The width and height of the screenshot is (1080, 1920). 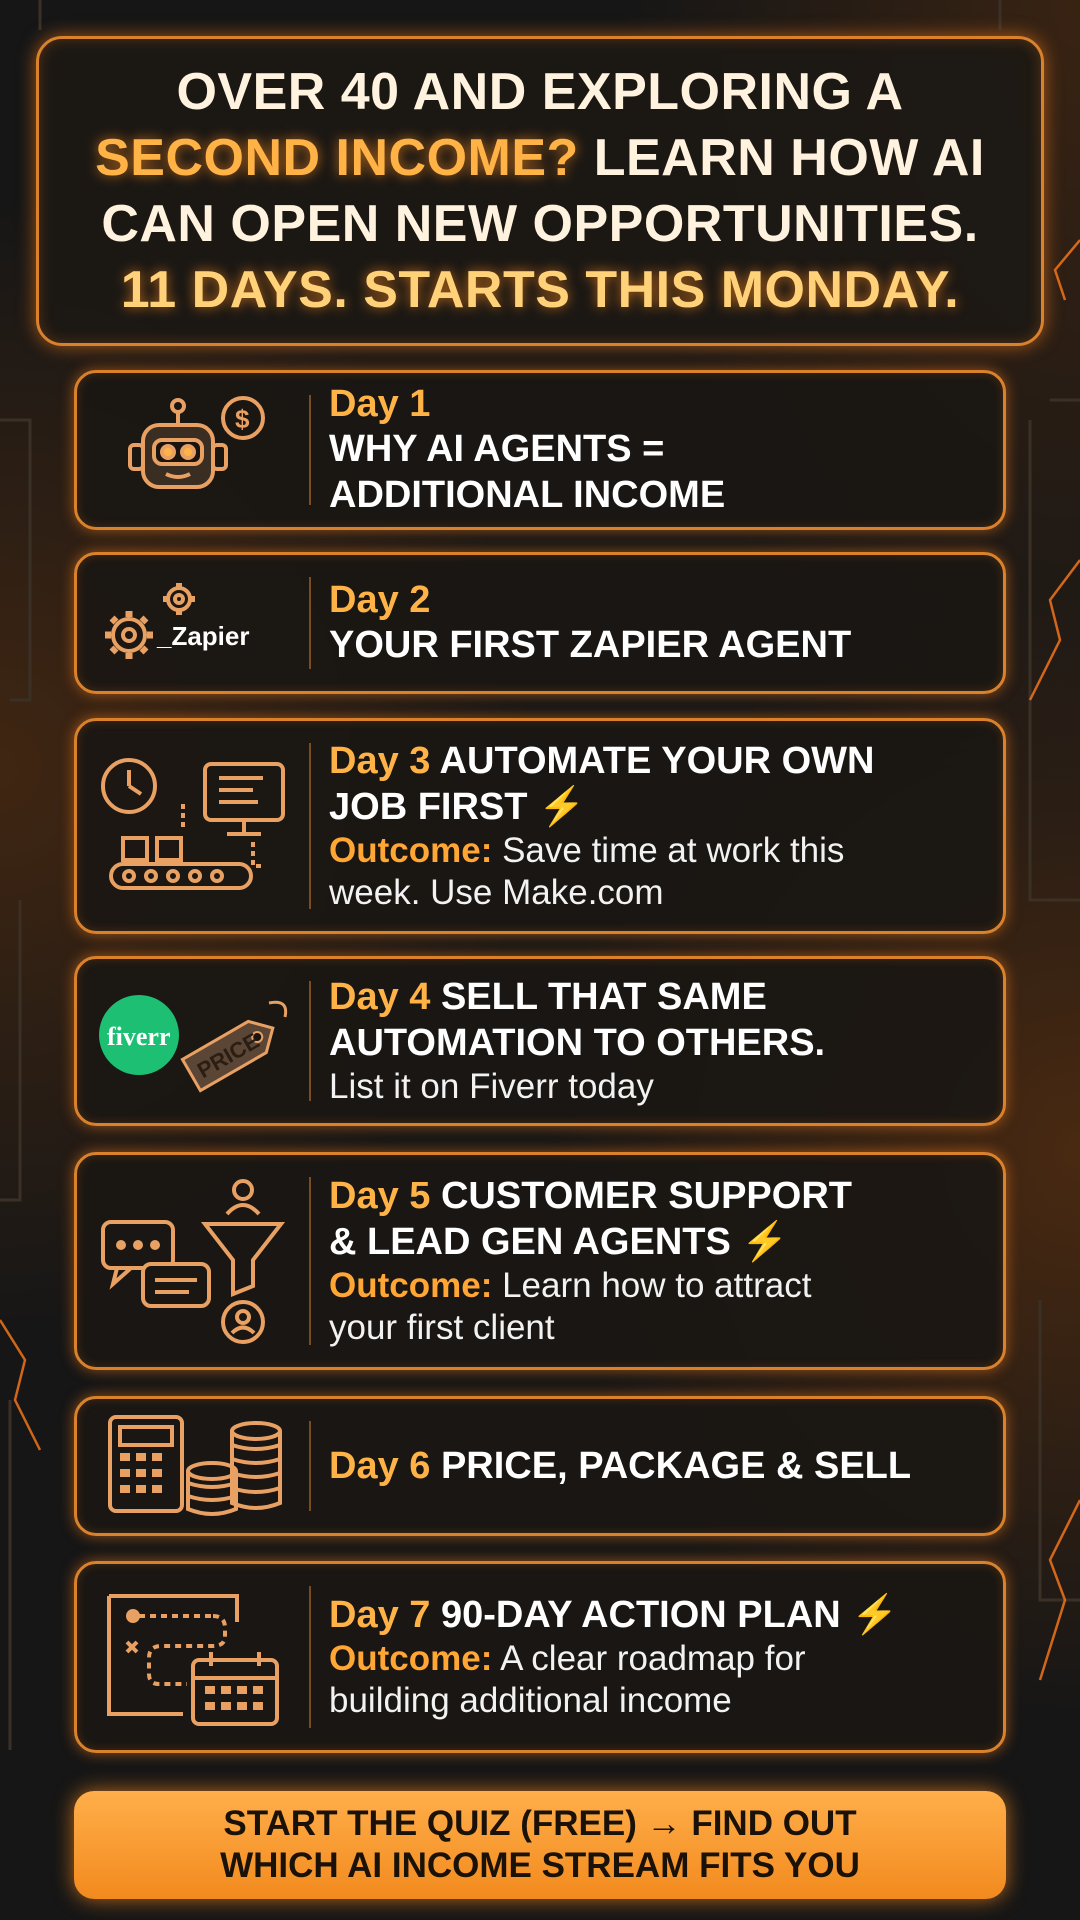 What do you see at coordinates (540, 92) in the screenshot?
I see `headline-line-1: OVER 40 AND EXPLORING A` at bounding box center [540, 92].